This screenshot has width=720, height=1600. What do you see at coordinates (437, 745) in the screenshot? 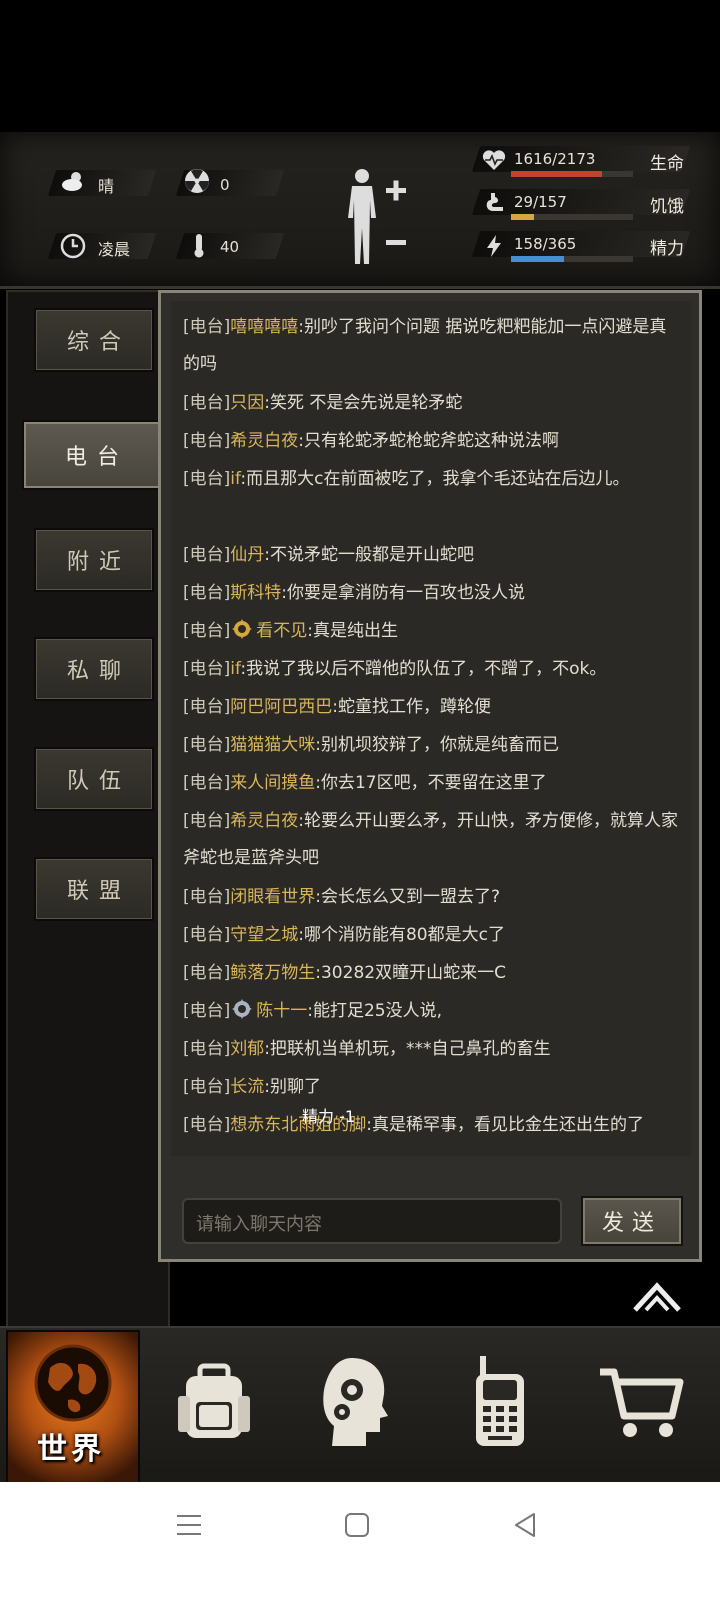
I see `message-text: :别机坝狡辩了，你就是纯畜而已` at bounding box center [437, 745].